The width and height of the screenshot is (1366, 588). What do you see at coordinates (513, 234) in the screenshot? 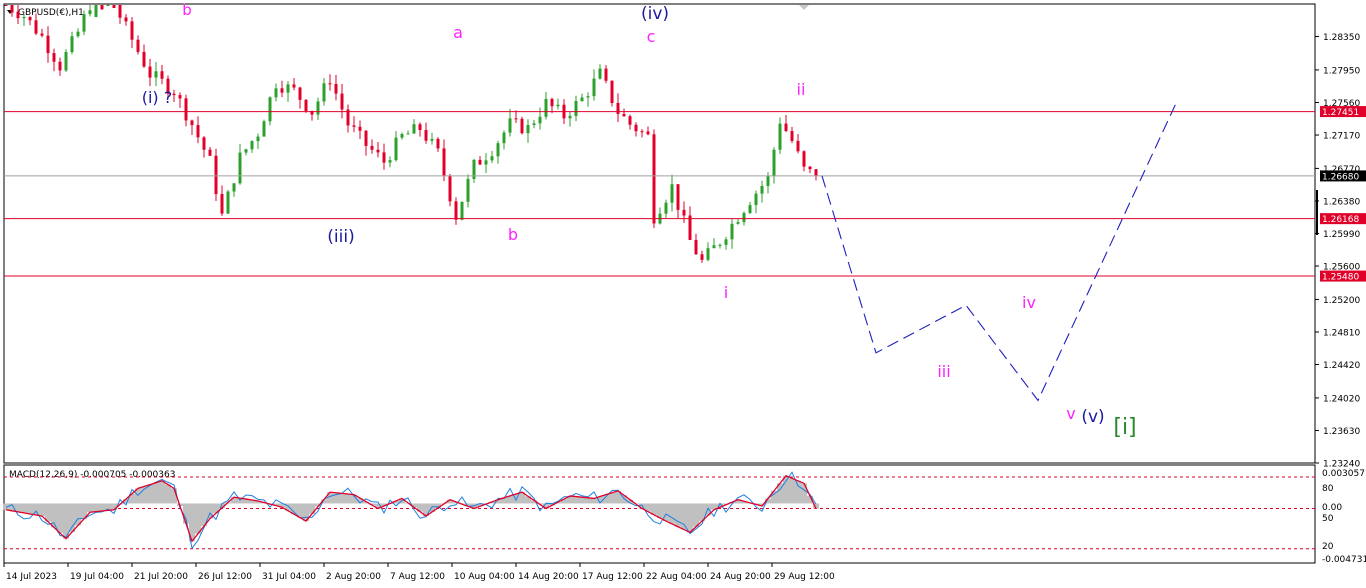
I see `wave-label: b` at bounding box center [513, 234].